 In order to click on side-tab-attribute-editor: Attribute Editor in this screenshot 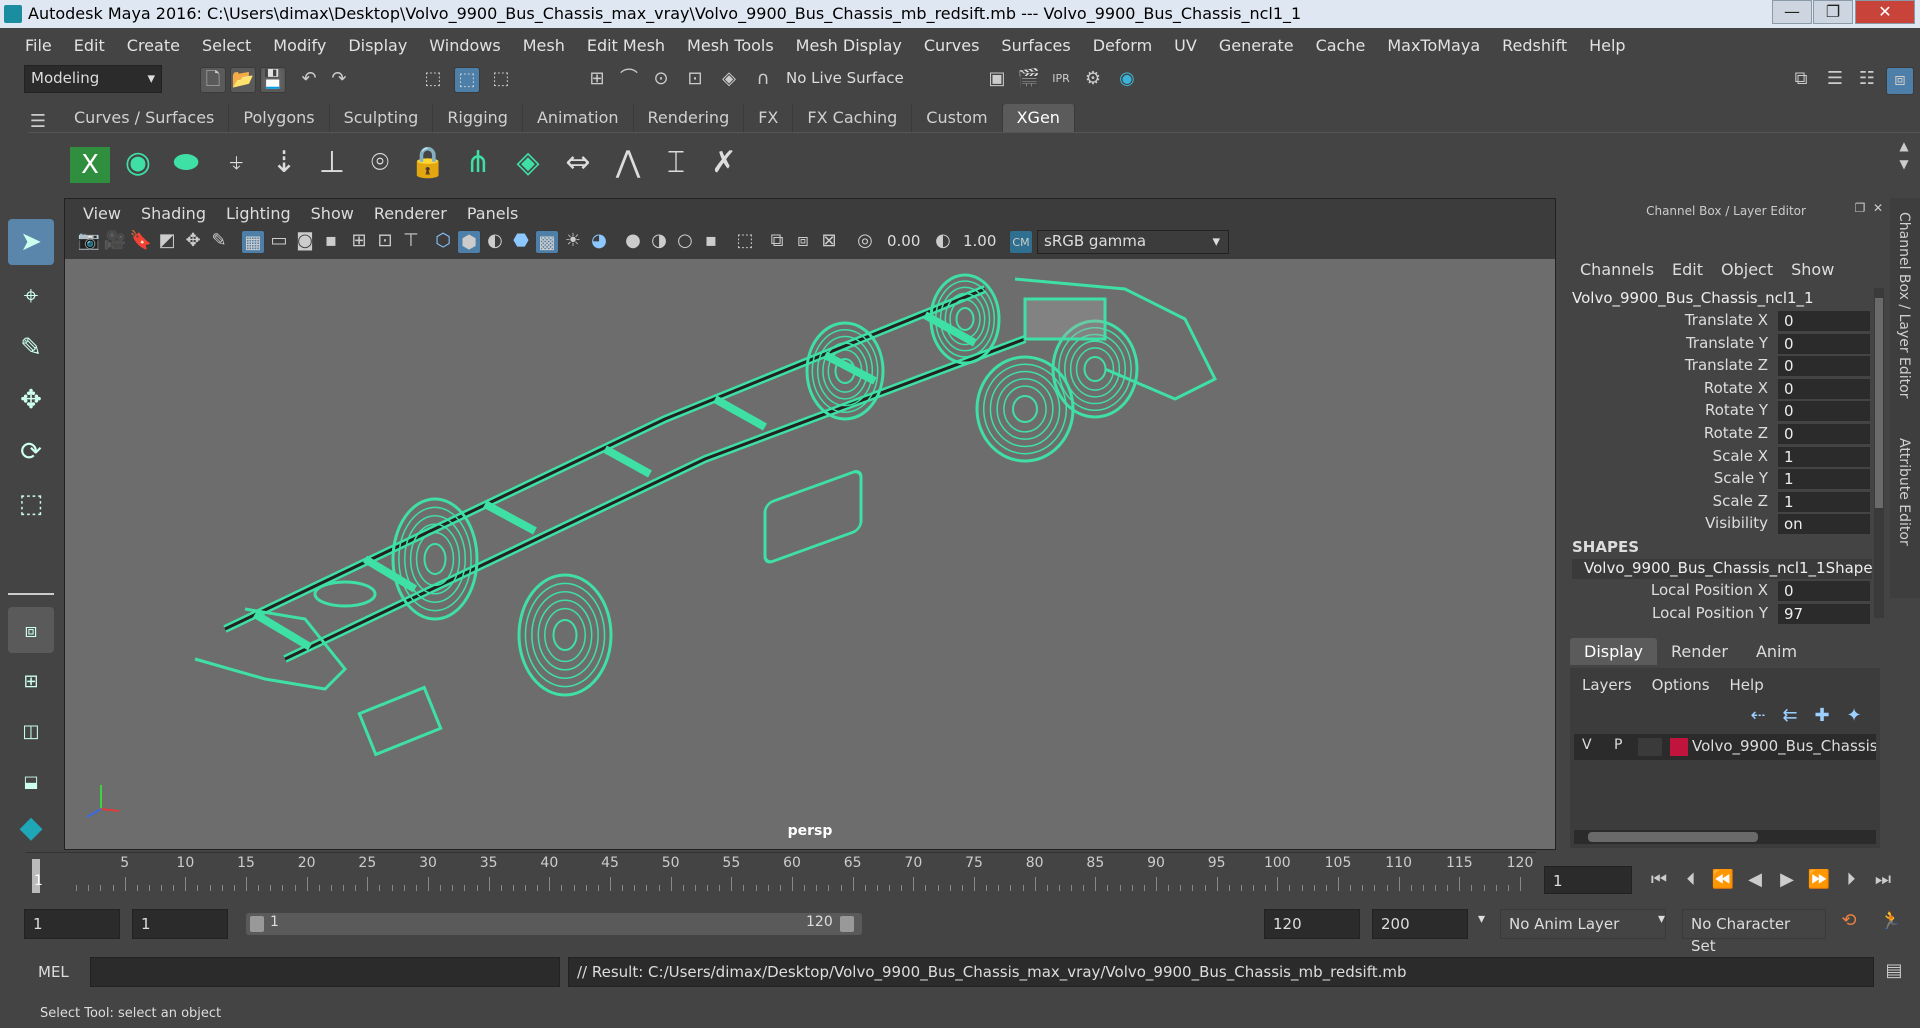, I will do `click(1904, 513)`.